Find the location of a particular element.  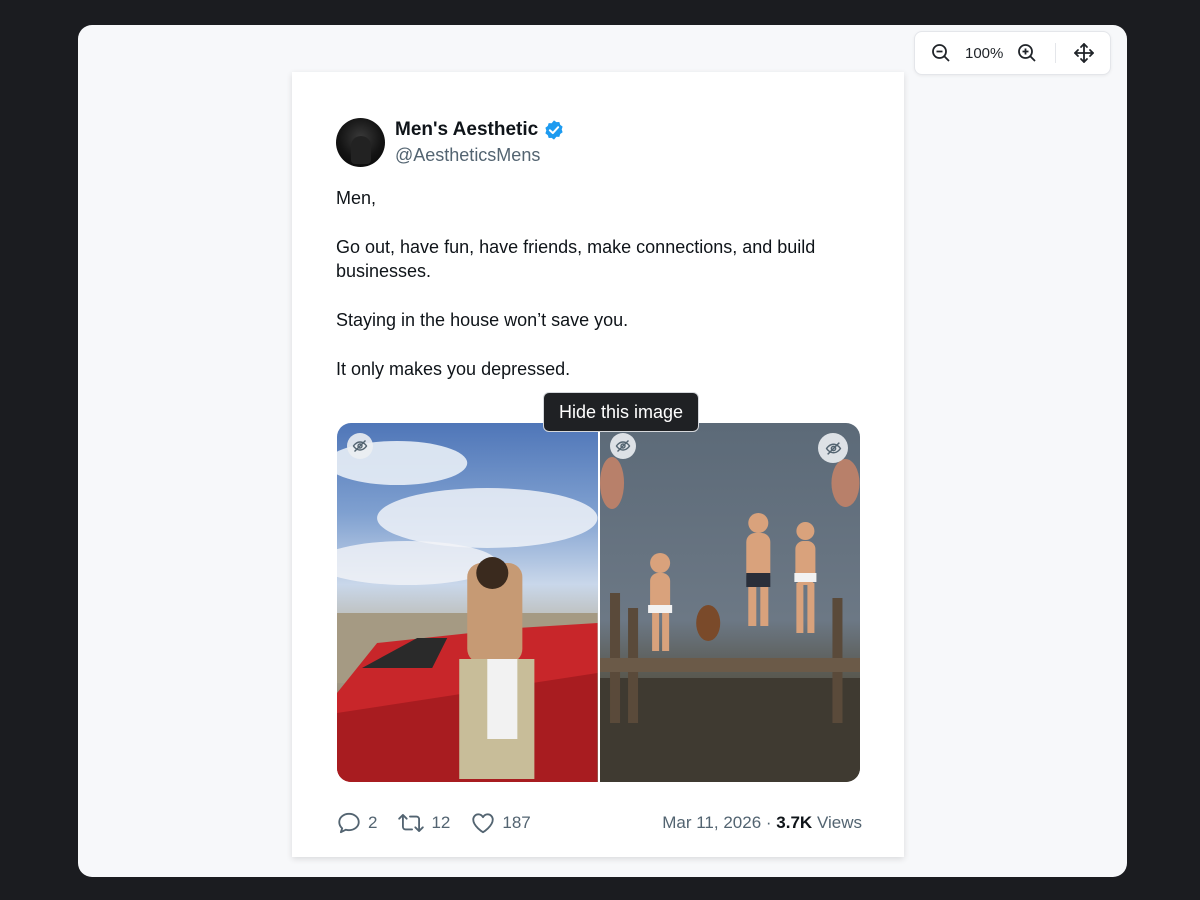

like-button: 187 is located at coordinates (500, 823).